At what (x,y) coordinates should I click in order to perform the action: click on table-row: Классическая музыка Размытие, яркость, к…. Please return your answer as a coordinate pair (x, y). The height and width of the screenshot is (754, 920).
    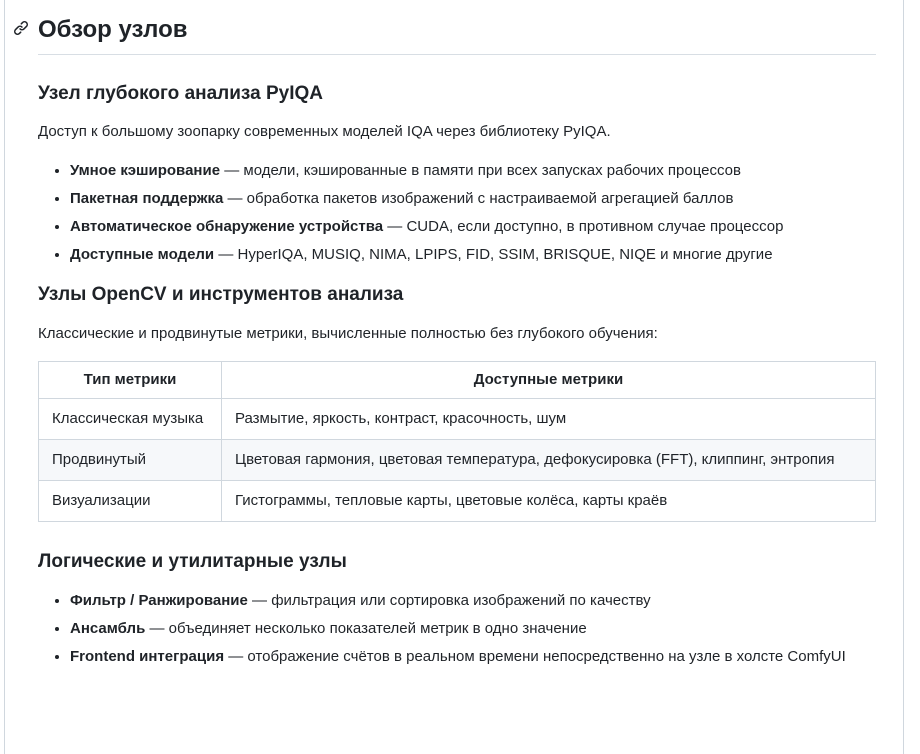
    Looking at the image, I should click on (457, 419).